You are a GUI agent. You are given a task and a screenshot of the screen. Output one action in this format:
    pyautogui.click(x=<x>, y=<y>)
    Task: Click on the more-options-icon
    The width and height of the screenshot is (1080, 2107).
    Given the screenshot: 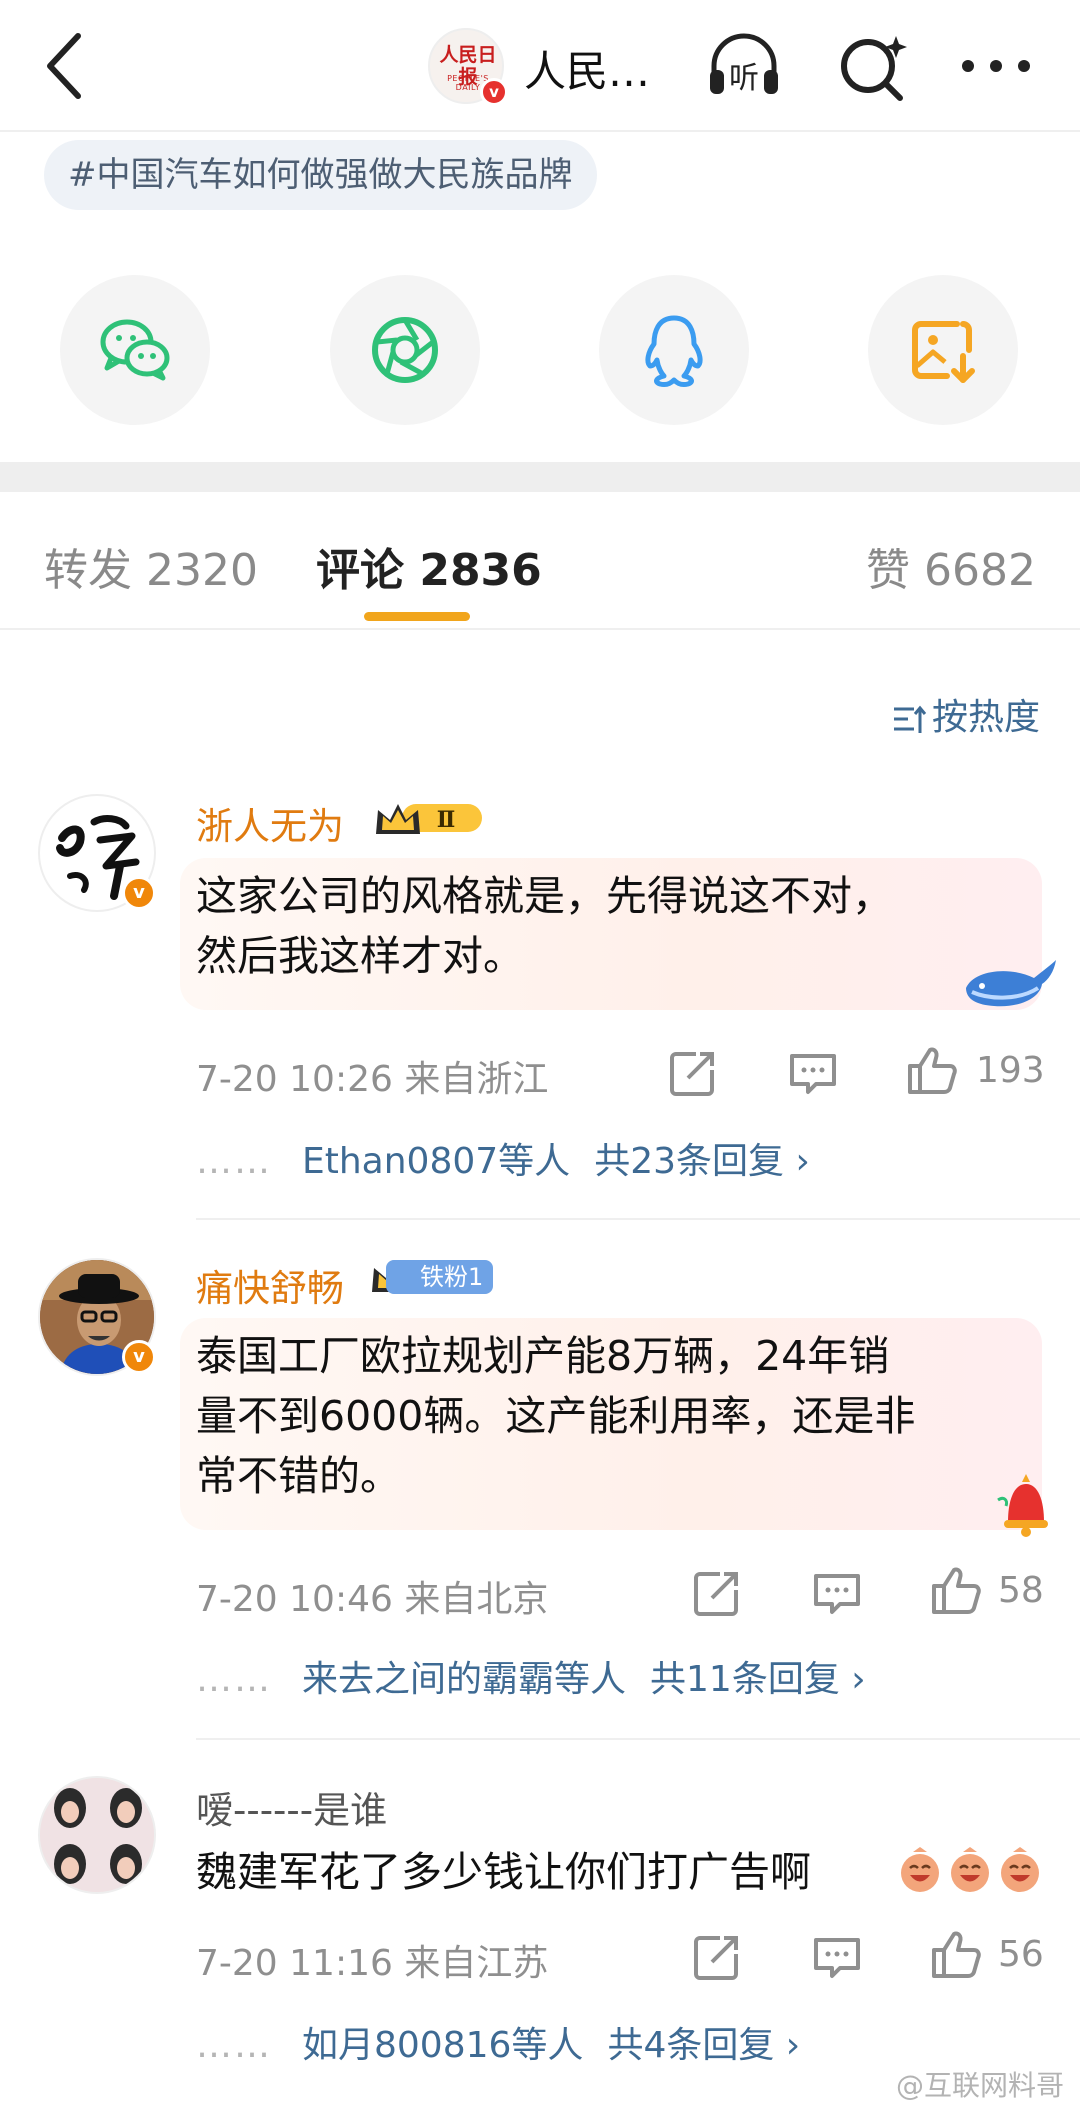 What is the action you would take?
    pyautogui.click(x=996, y=66)
    